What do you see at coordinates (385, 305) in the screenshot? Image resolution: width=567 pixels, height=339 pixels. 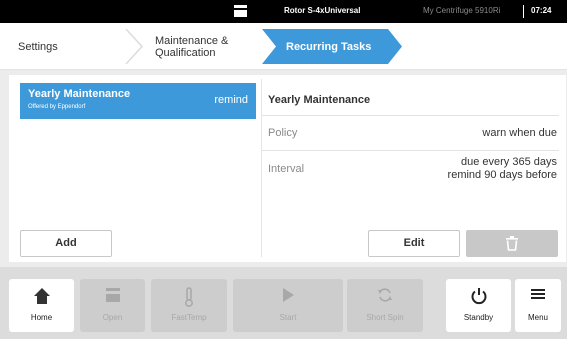 I see `short-spin-button: Short Spin` at bounding box center [385, 305].